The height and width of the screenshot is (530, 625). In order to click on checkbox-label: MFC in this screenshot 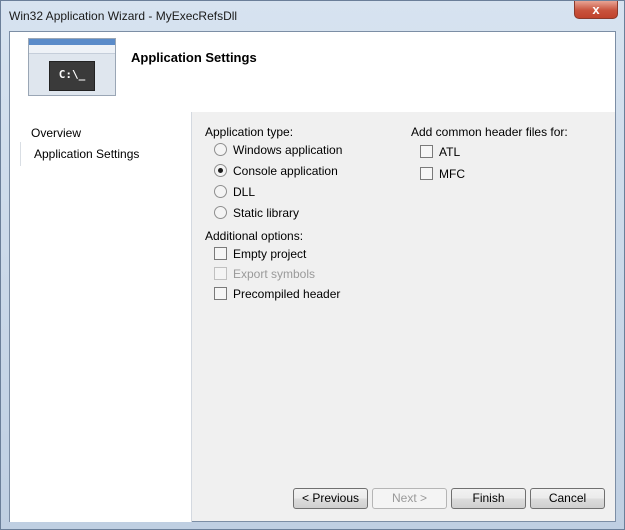, I will do `click(452, 174)`.